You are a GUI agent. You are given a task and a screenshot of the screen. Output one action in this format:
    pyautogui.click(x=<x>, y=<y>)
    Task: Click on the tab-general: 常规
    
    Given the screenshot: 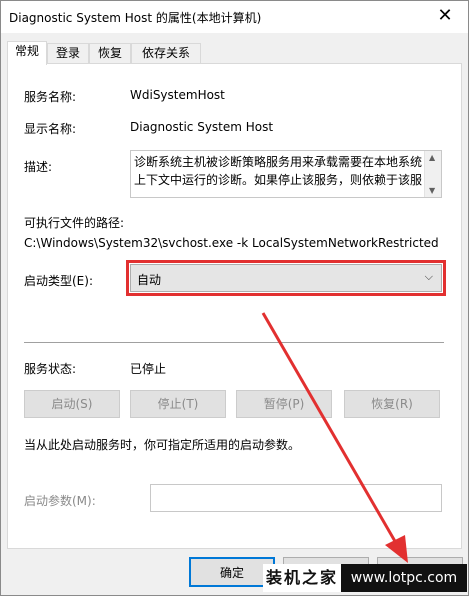 What is the action you would take?
    pyautogui.click(x=27, y=53)
    